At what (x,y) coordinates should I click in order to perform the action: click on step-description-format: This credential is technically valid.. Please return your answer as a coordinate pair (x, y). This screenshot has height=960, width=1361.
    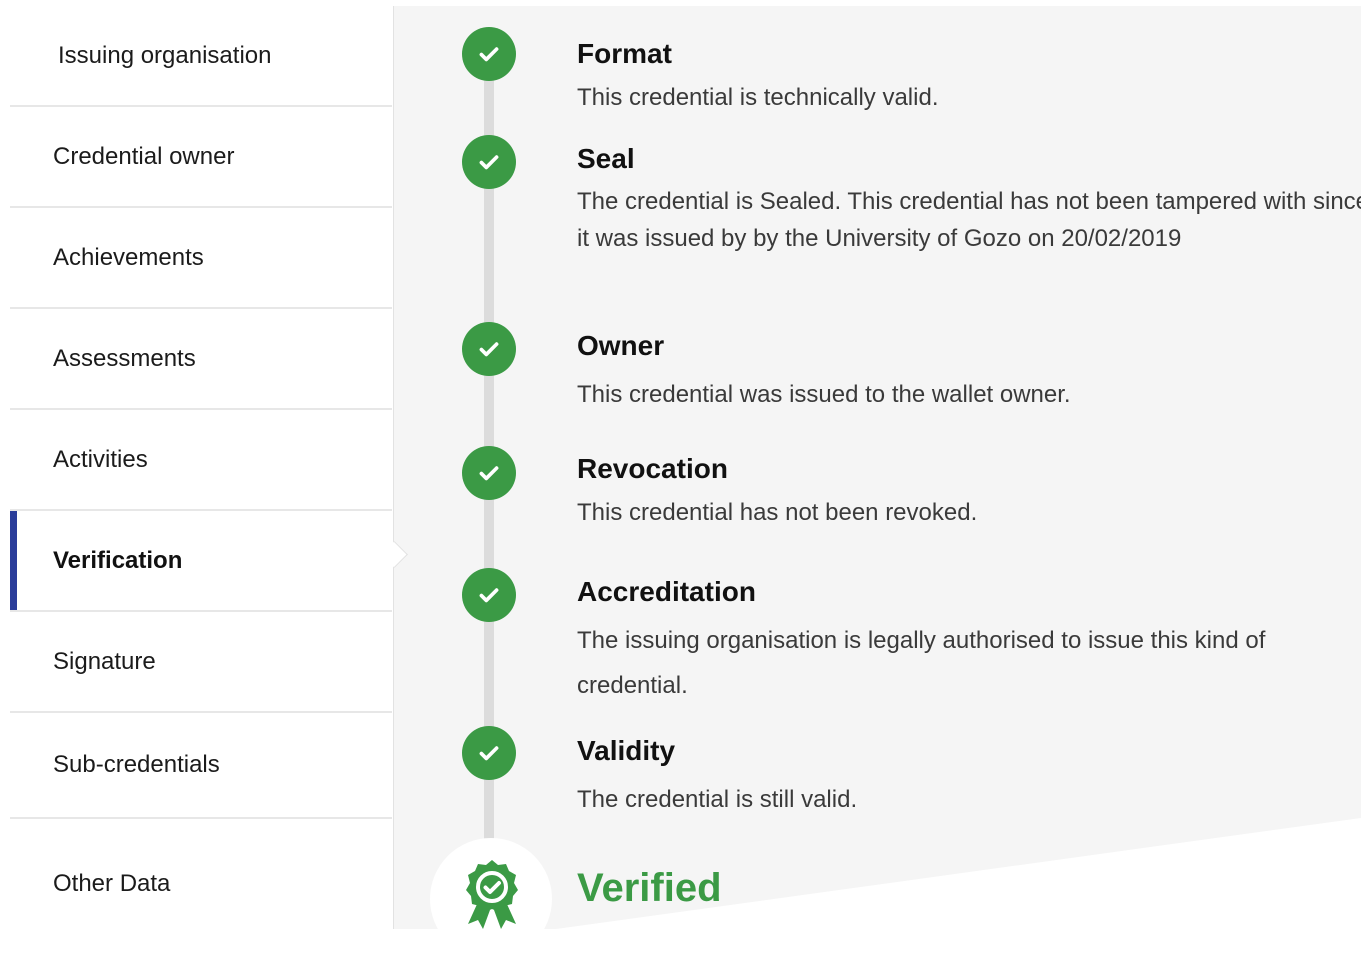
    Looking at the image, I should click on (758, 97).